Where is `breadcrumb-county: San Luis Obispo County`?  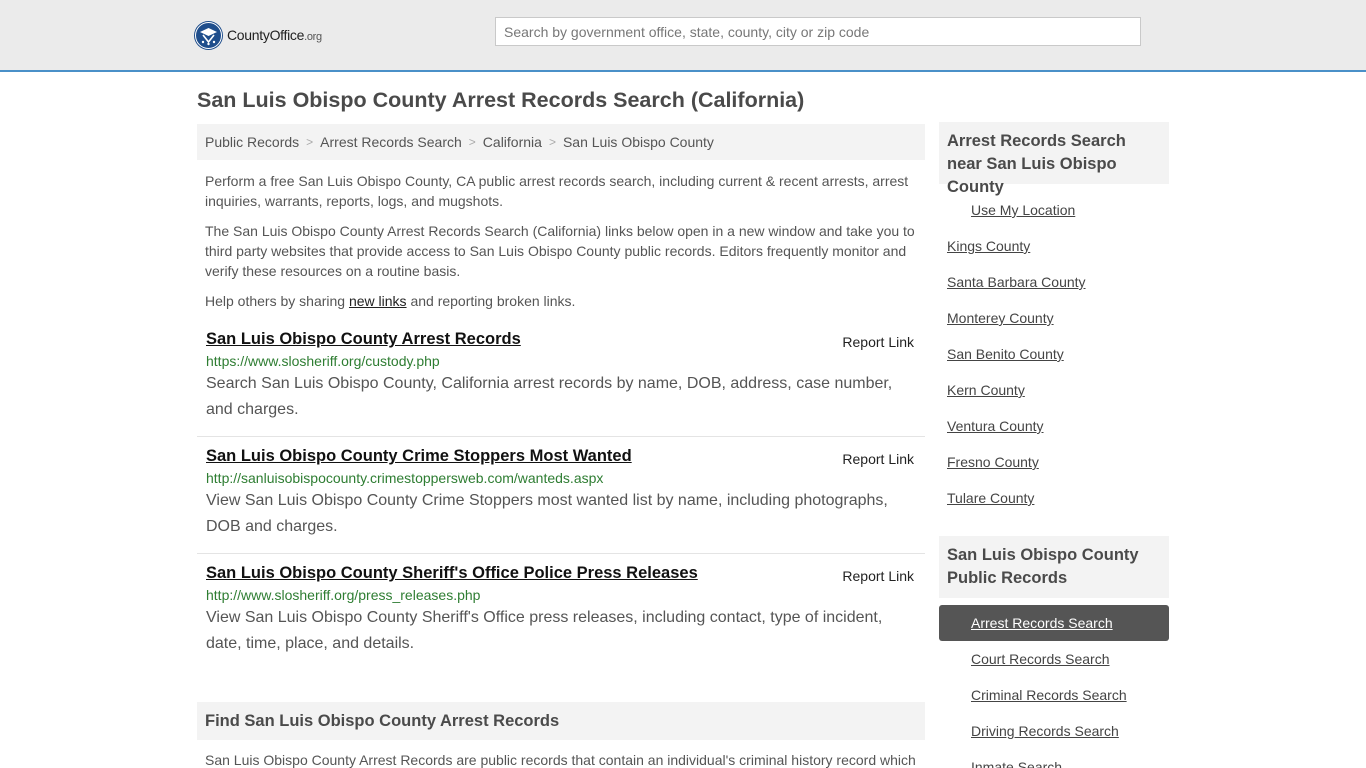 breadcrumb-county: San Luis Obispo County is located at coordinates (638, 142).